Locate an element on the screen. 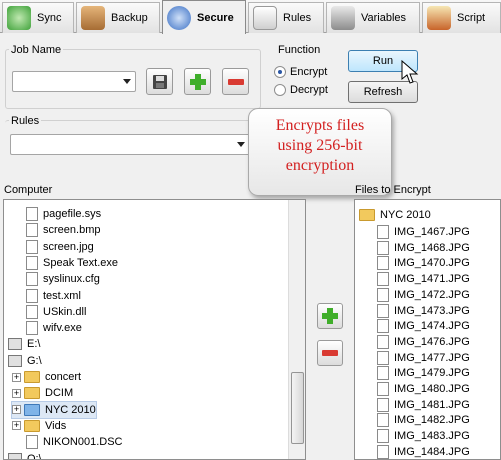 The height and width of the screenshot is (460, 501). add-files-button is located at coordinates (330, 316).